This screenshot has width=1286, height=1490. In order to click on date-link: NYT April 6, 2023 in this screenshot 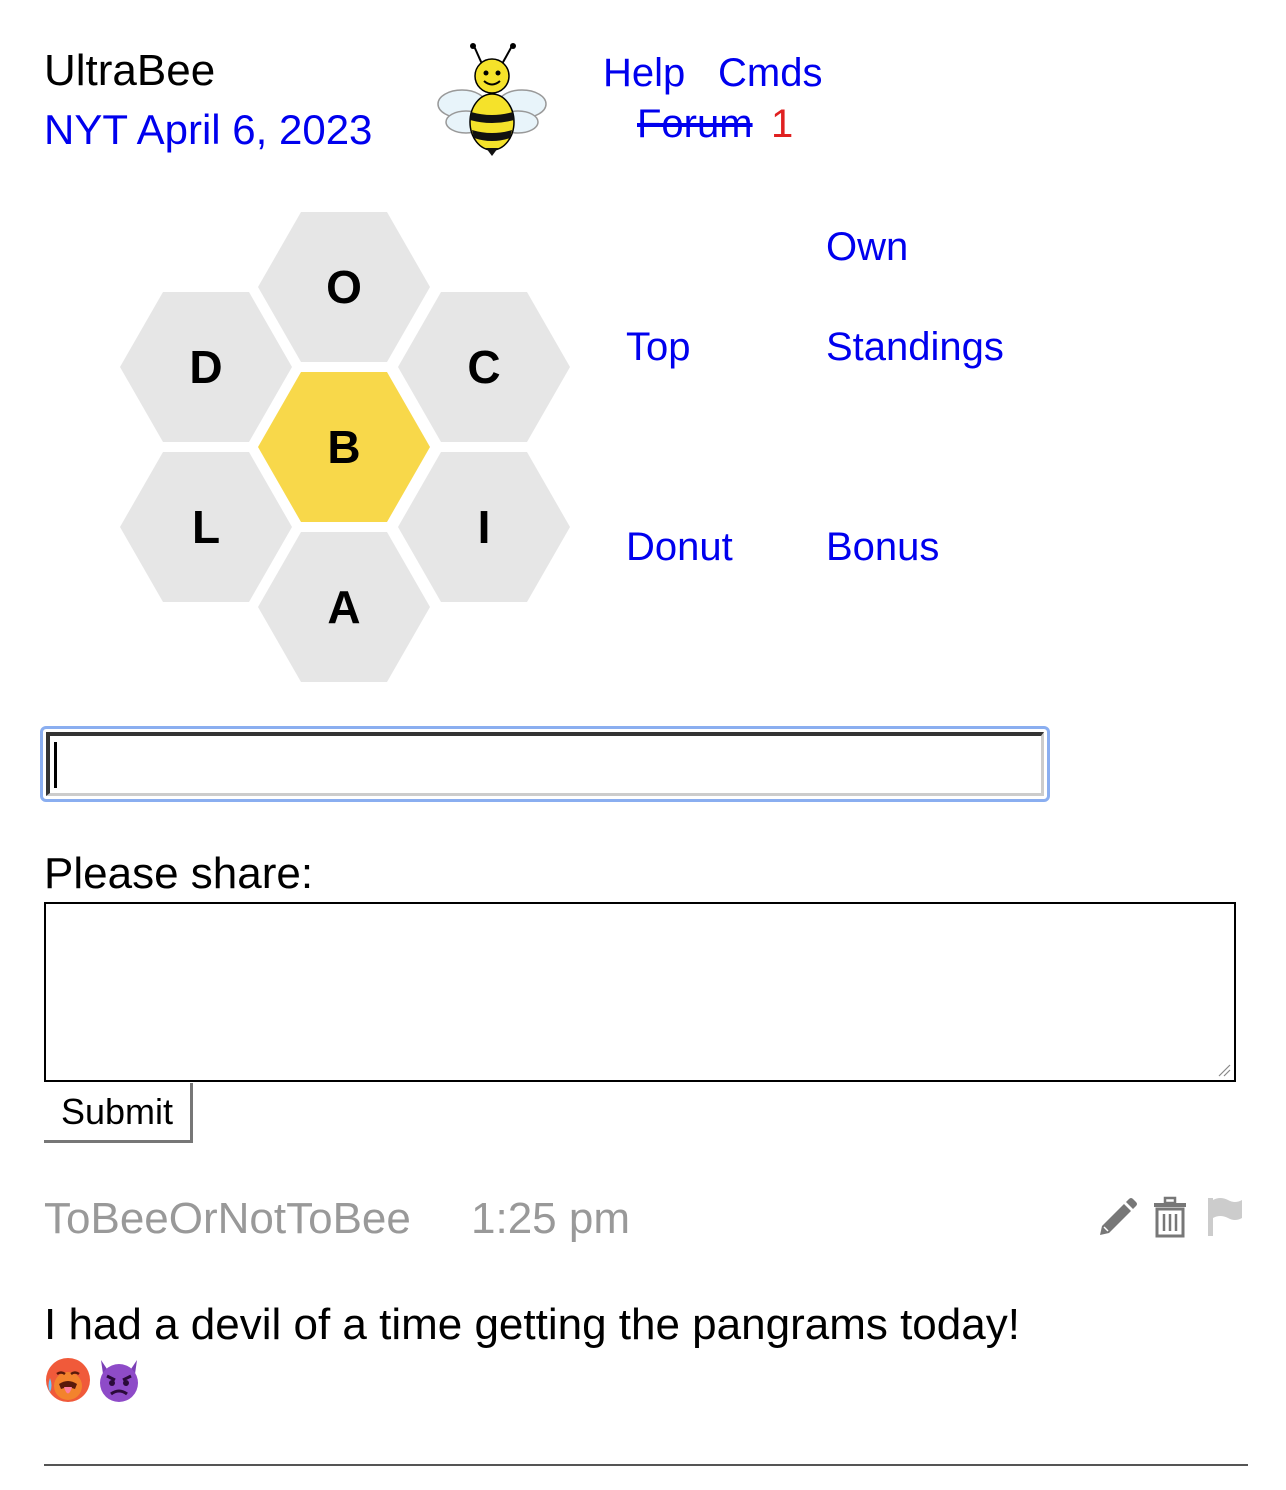, I will do `click(208, 130)`.